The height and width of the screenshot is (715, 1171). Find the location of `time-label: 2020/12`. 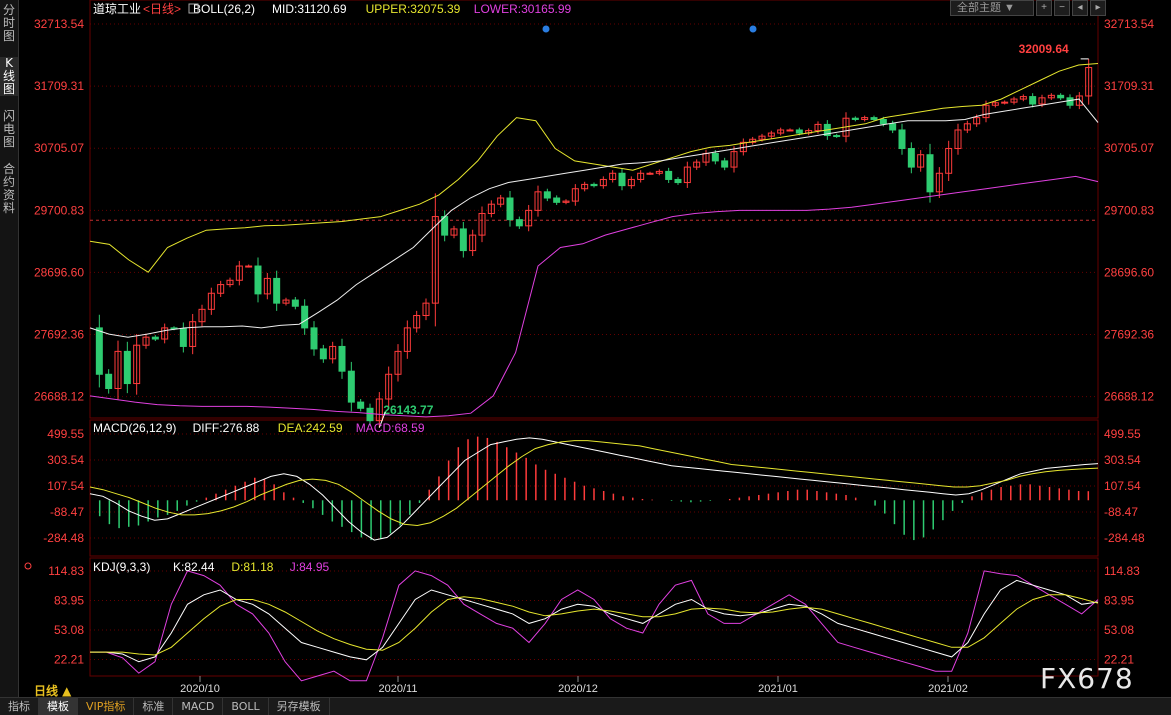

time-label: 2020/12 is located at coordinates (578, 689).